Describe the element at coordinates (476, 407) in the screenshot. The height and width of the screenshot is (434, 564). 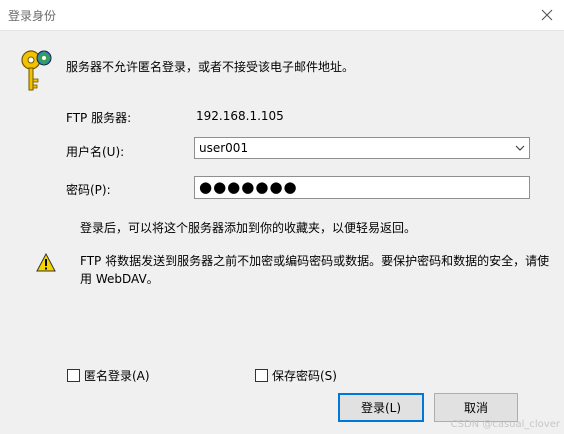
I see `cancel-button: 取消` at that location.